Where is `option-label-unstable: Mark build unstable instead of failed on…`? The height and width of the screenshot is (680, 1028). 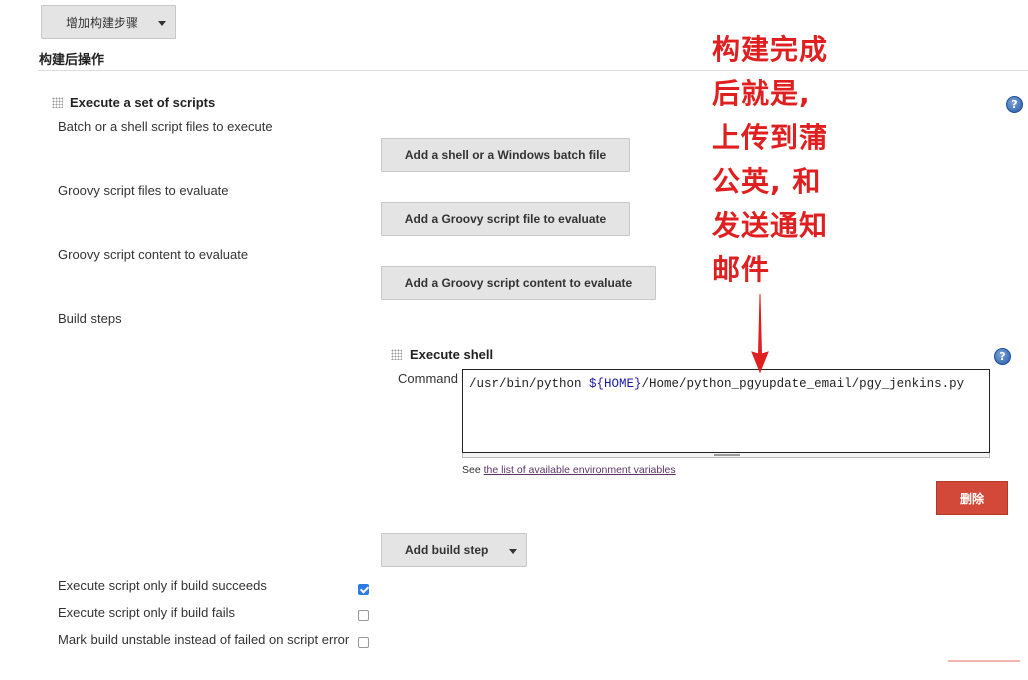
option-label-unstable: Mark build unstable instead of failed on… is located at coordinates (204, 639).